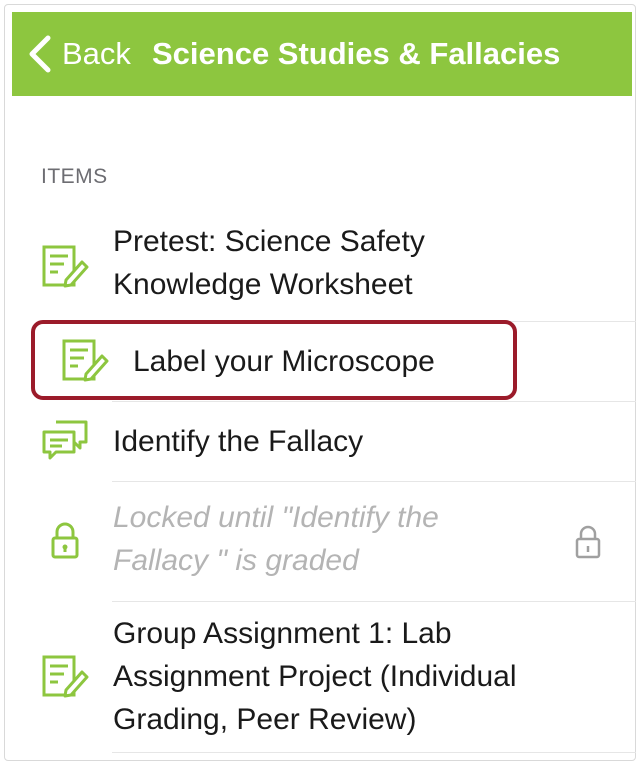 Image resolution: width=636 pixels, height=761 pixels. I want to click on navigation-bar: Back Science Studies & Fallacies, so click(322, 54).